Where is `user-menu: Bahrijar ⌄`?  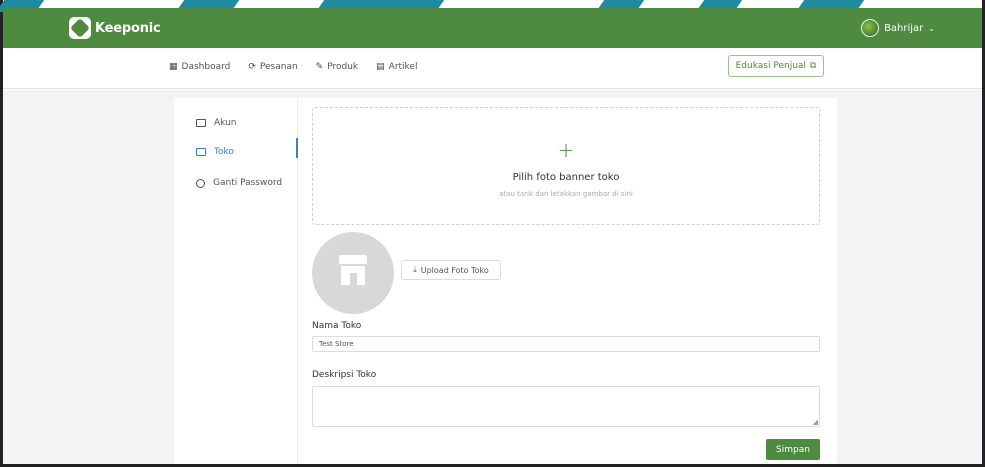
user-menu: Bahrijar ⌄ is located at coordinates (898, 28).